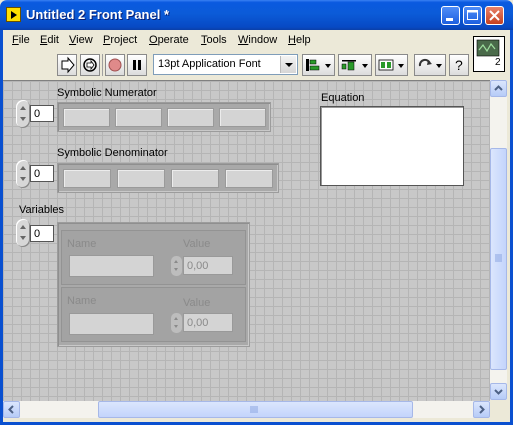 The image size is (513, 425). I want to click on align-icon, so click(318, 65).